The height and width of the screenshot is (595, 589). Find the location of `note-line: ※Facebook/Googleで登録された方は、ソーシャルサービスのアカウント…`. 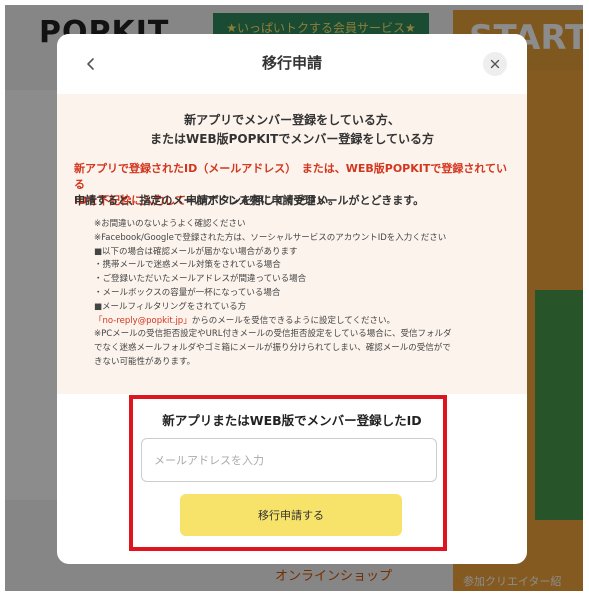

note-line: ※Facebook/Googleで登録された方は、ソーシャルサービスのアカウント… is located at coordinates (270, 237).